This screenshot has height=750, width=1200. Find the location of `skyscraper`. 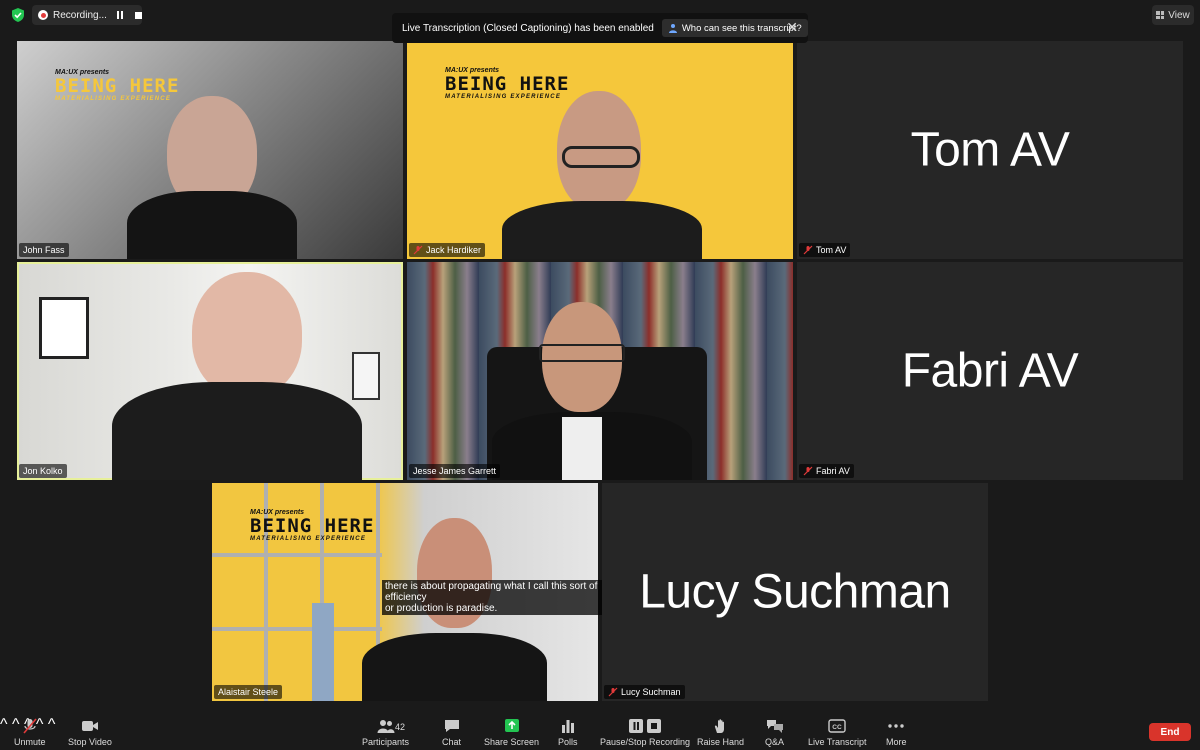

skyscraper is located at coordinates (323, 652).